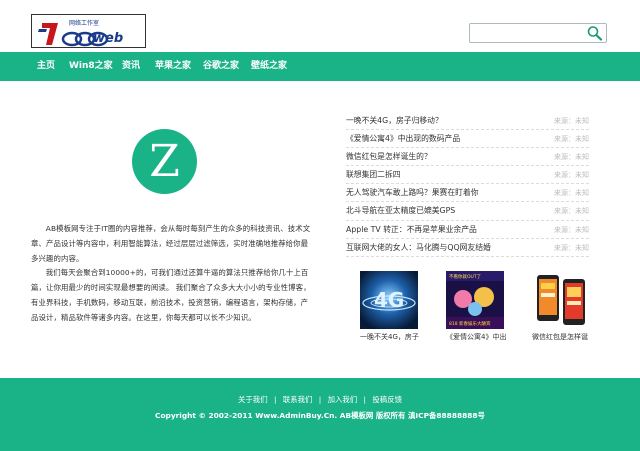  Describe the element at coordinates (84, 23) in the screenshot. I see `logo-subtext: 网络工作室` at that location.